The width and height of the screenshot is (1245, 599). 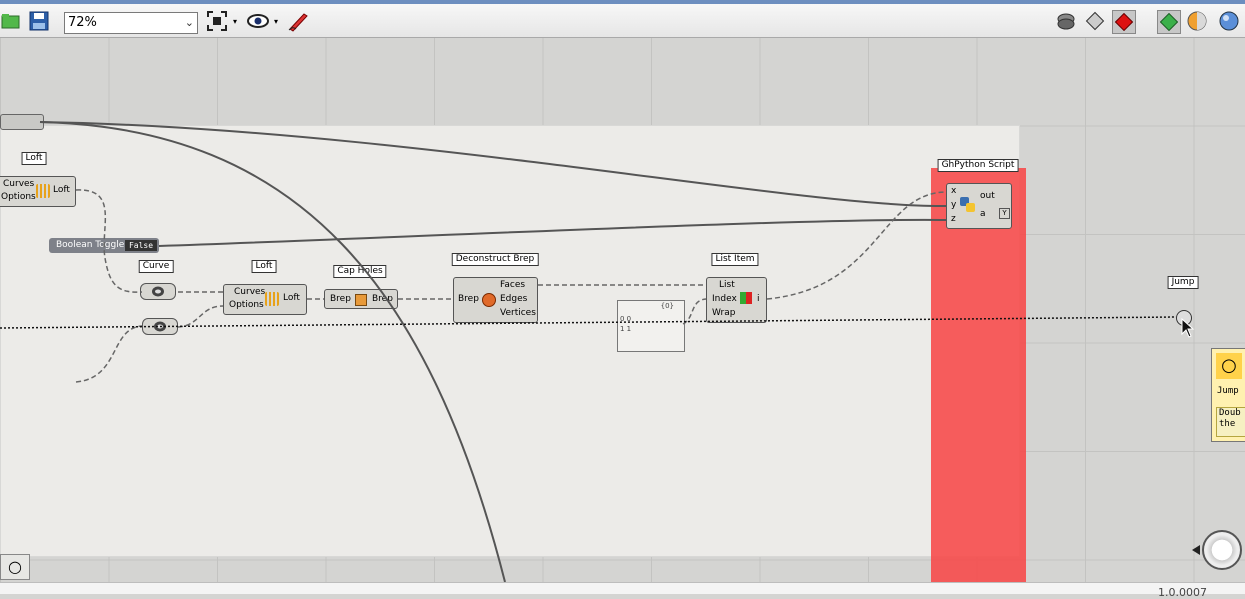 I want to click on wire-jump-dotted, so click(x=588, y=322).